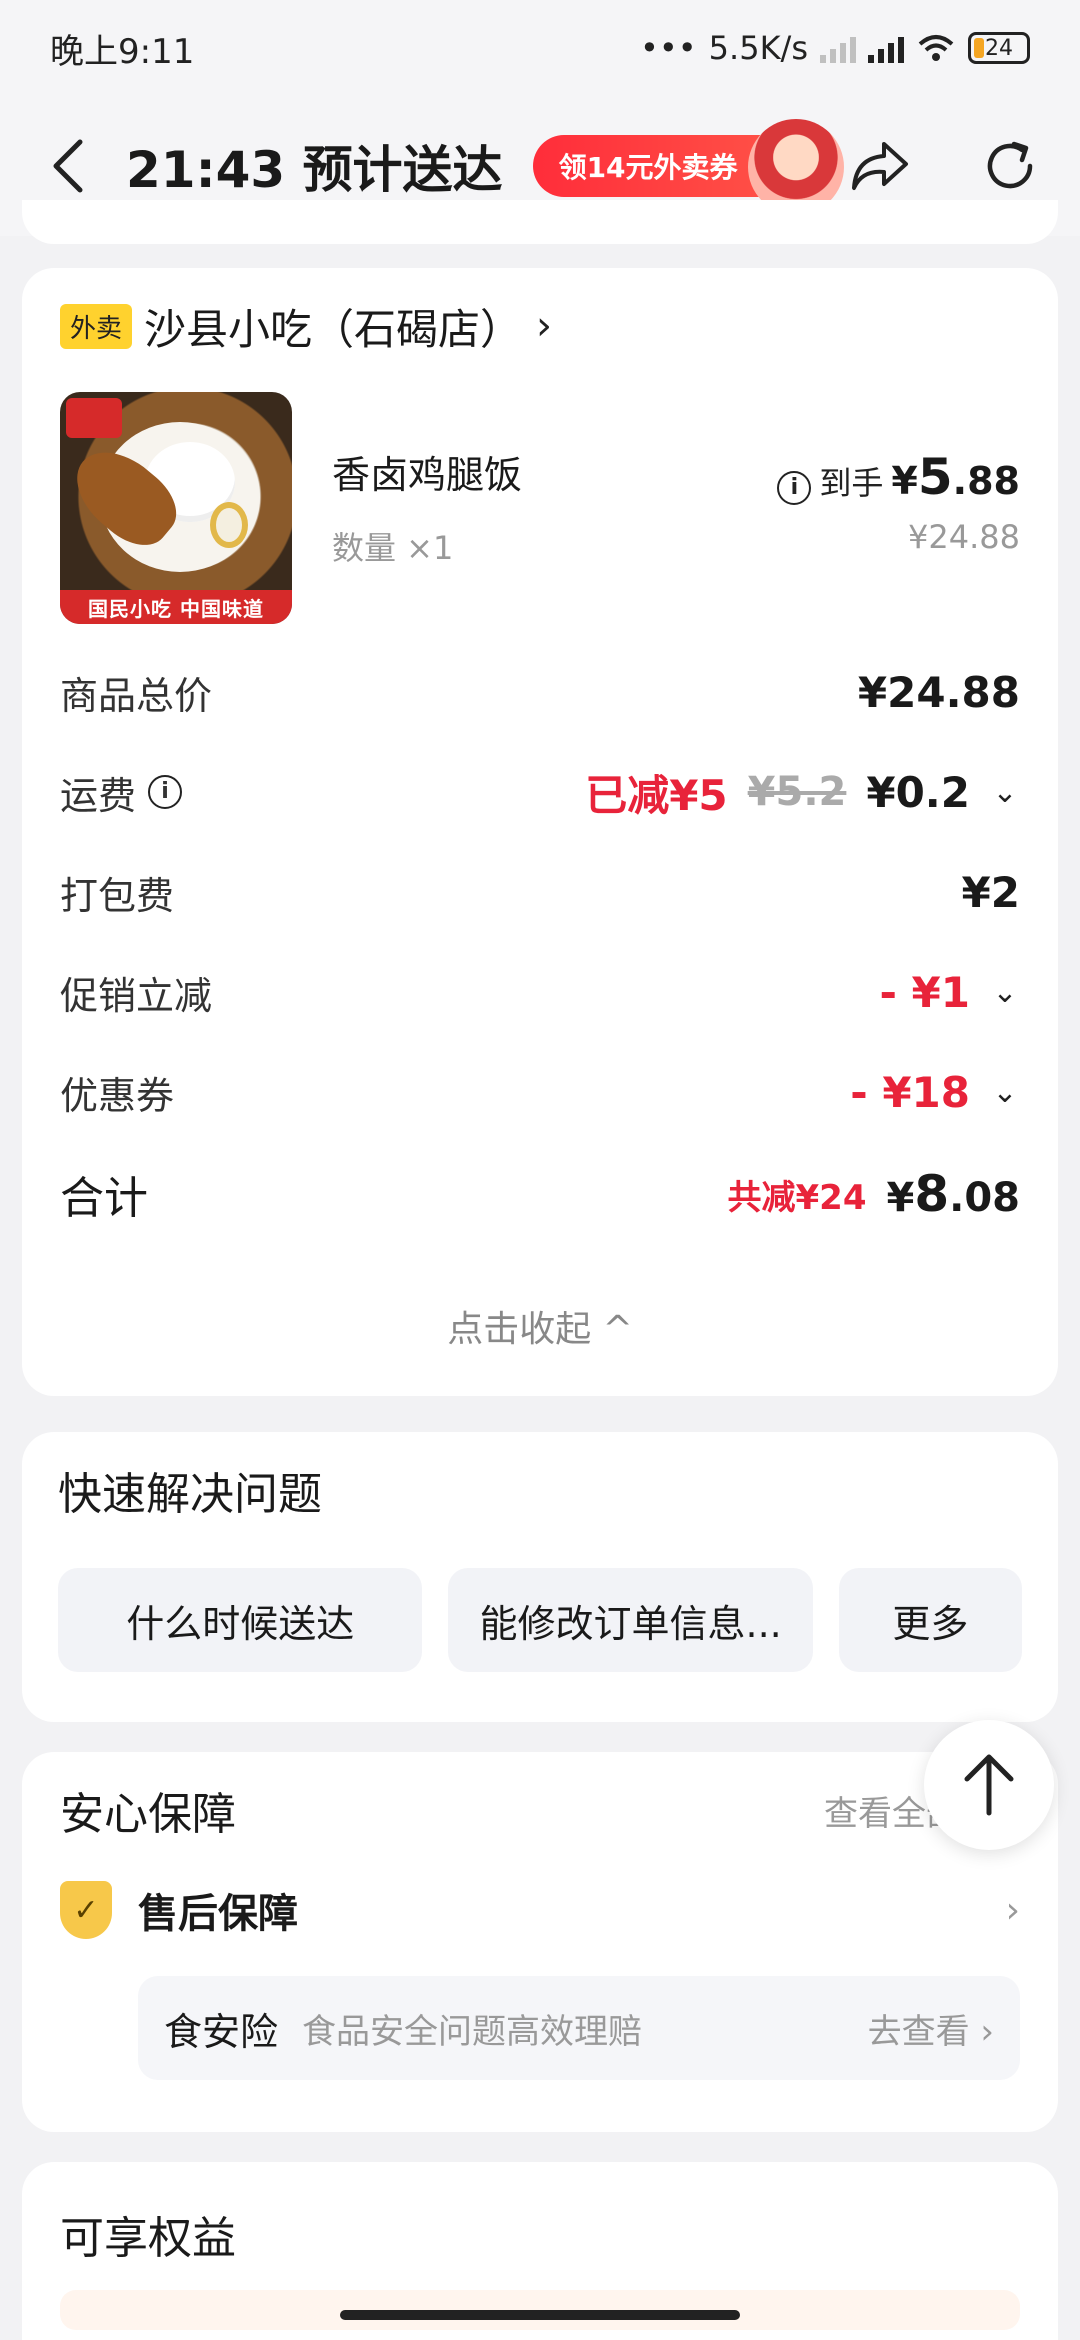 The width and height of the screenshot is (1080, 2340). I want to click on quick-solve-buttons: 什么时候送达 能修改订单信息... 更多, so click(540, 1620).